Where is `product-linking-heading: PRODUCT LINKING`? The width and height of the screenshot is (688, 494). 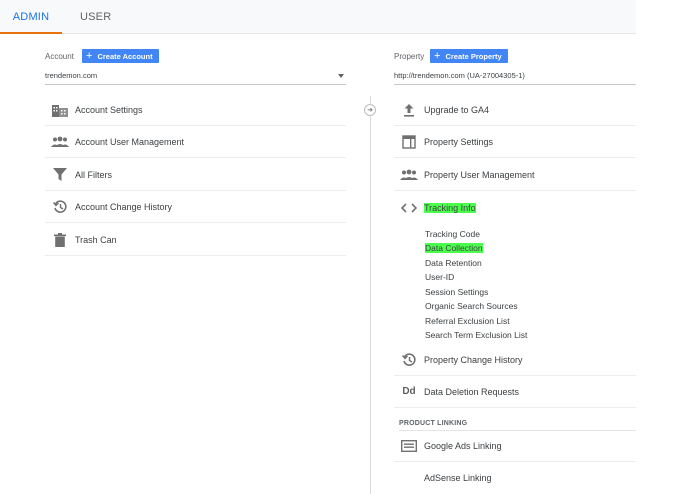 product-linking-heading: PRODUCT LINKING is located at coordinates (433, 423).